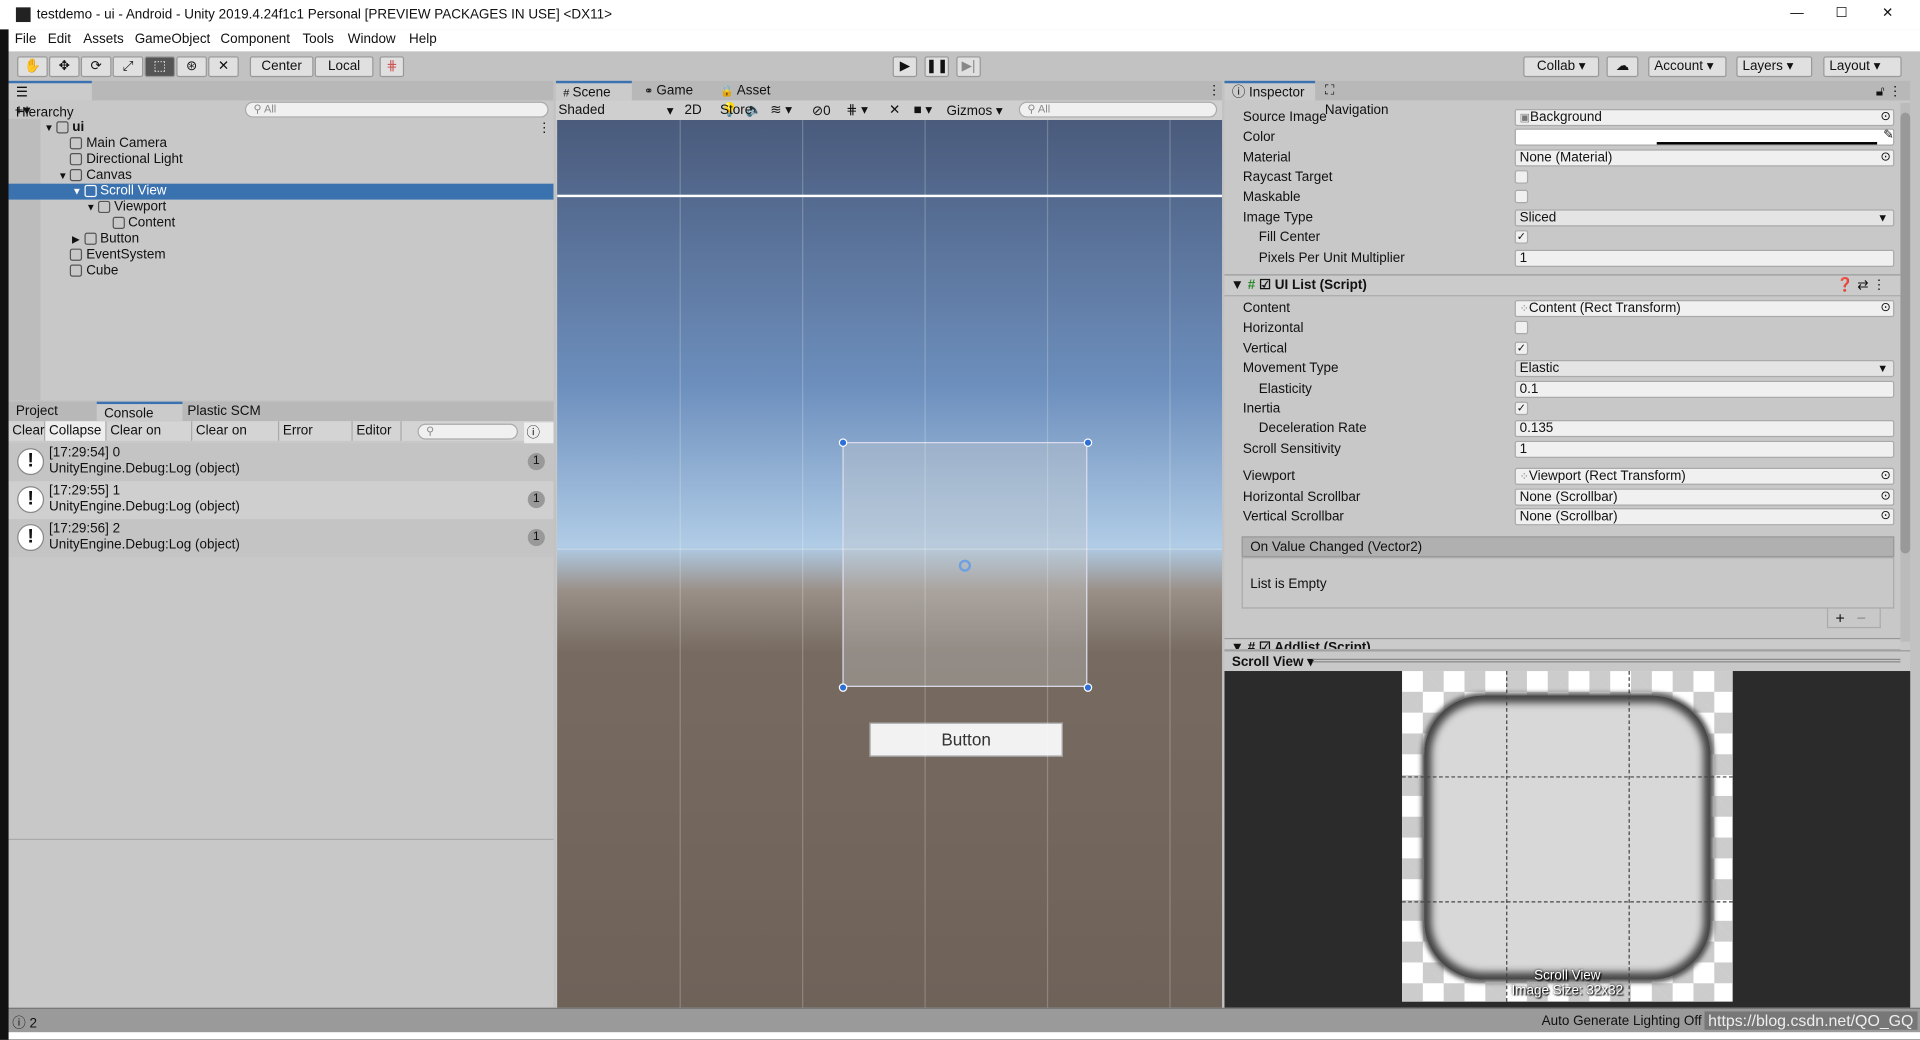  I want to click on hierarchy-search-input: ⚲ All, so click(396, 109).